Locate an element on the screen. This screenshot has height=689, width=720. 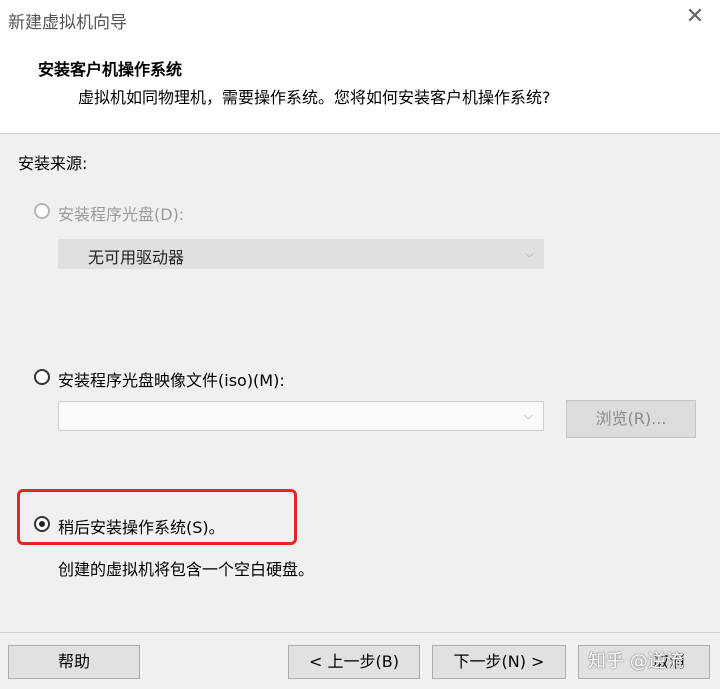
window-title: 新建虚拟机向导 is located at coordinates (67, 23).